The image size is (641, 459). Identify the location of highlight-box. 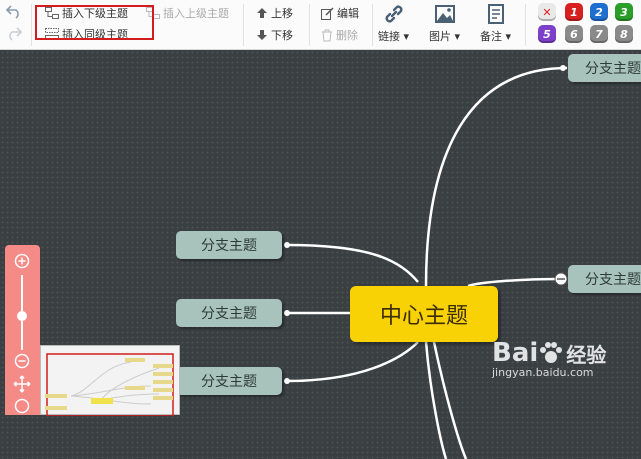
(94, 22).